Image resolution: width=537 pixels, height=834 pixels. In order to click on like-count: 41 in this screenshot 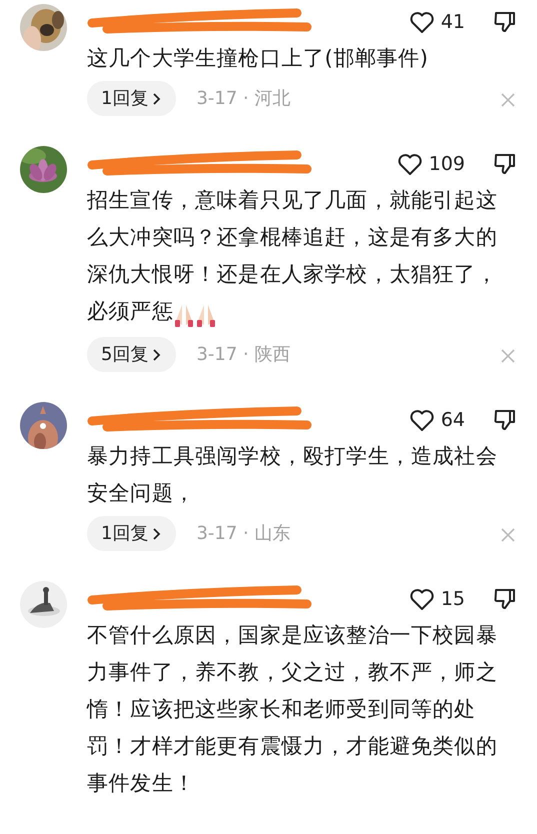, I will do `click(452, 22)`.